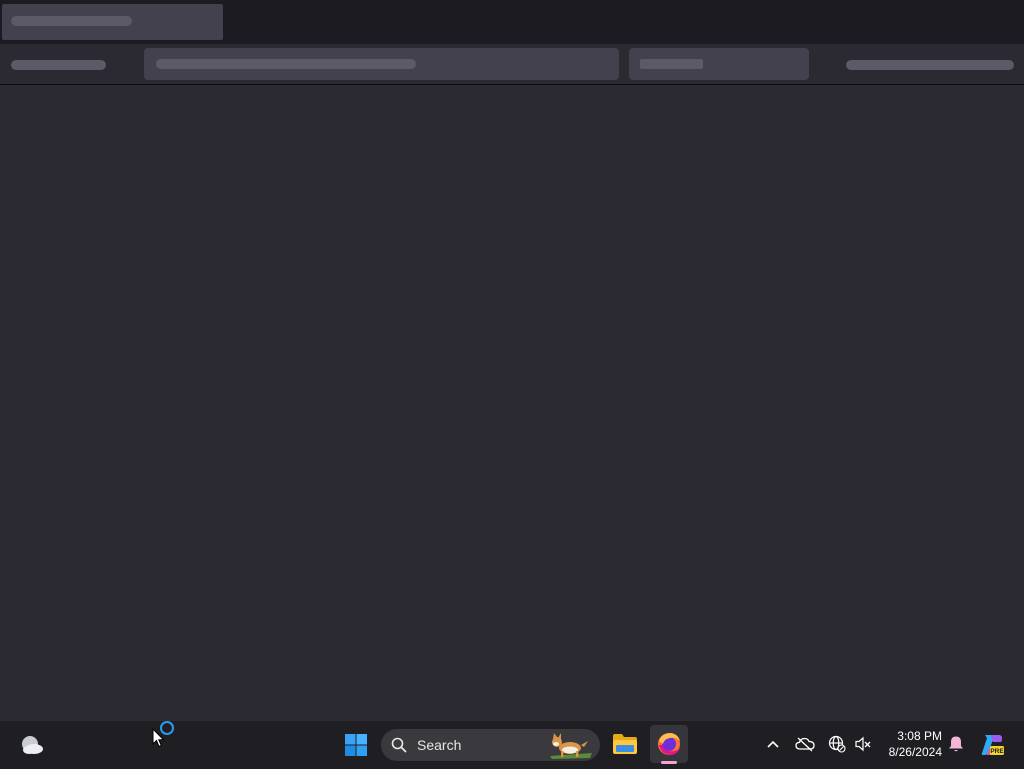 The height and width of the screenshot is (769, 1024). What do you see at coordinates (286, 64) in the screenshot?
I see `address-bar-placeholder` at bounding box center [286, 64].